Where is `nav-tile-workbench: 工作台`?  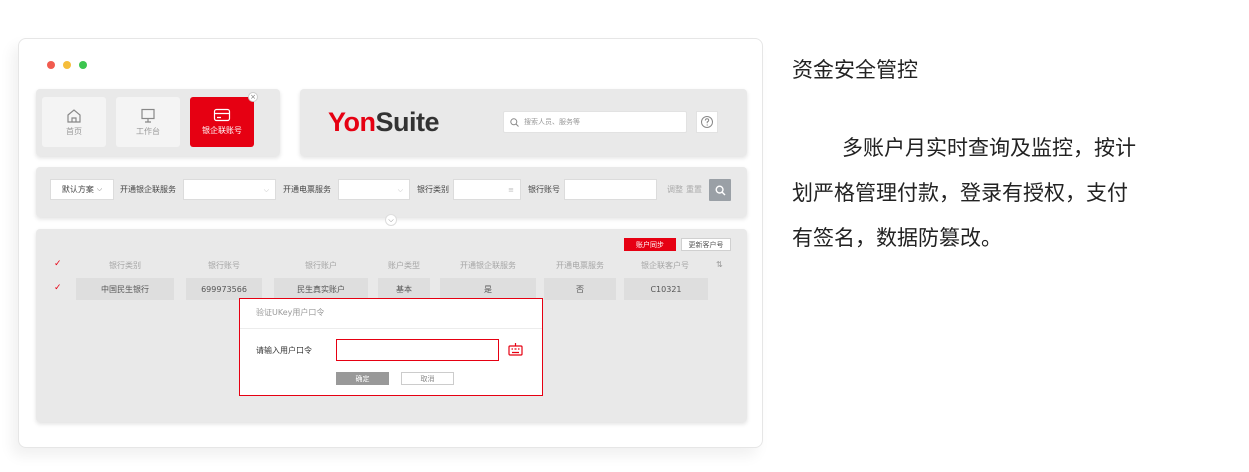 nav-tile-workbench: 工作台 is located at coordinates (148, 122).